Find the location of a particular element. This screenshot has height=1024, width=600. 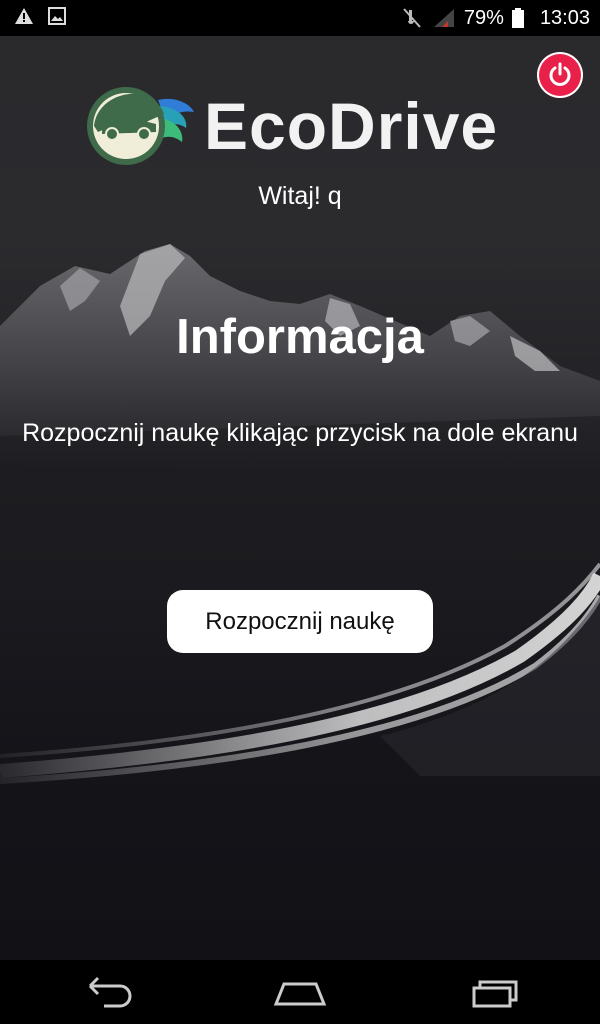

info-title: Informacja is located at coordinates (300, 337).